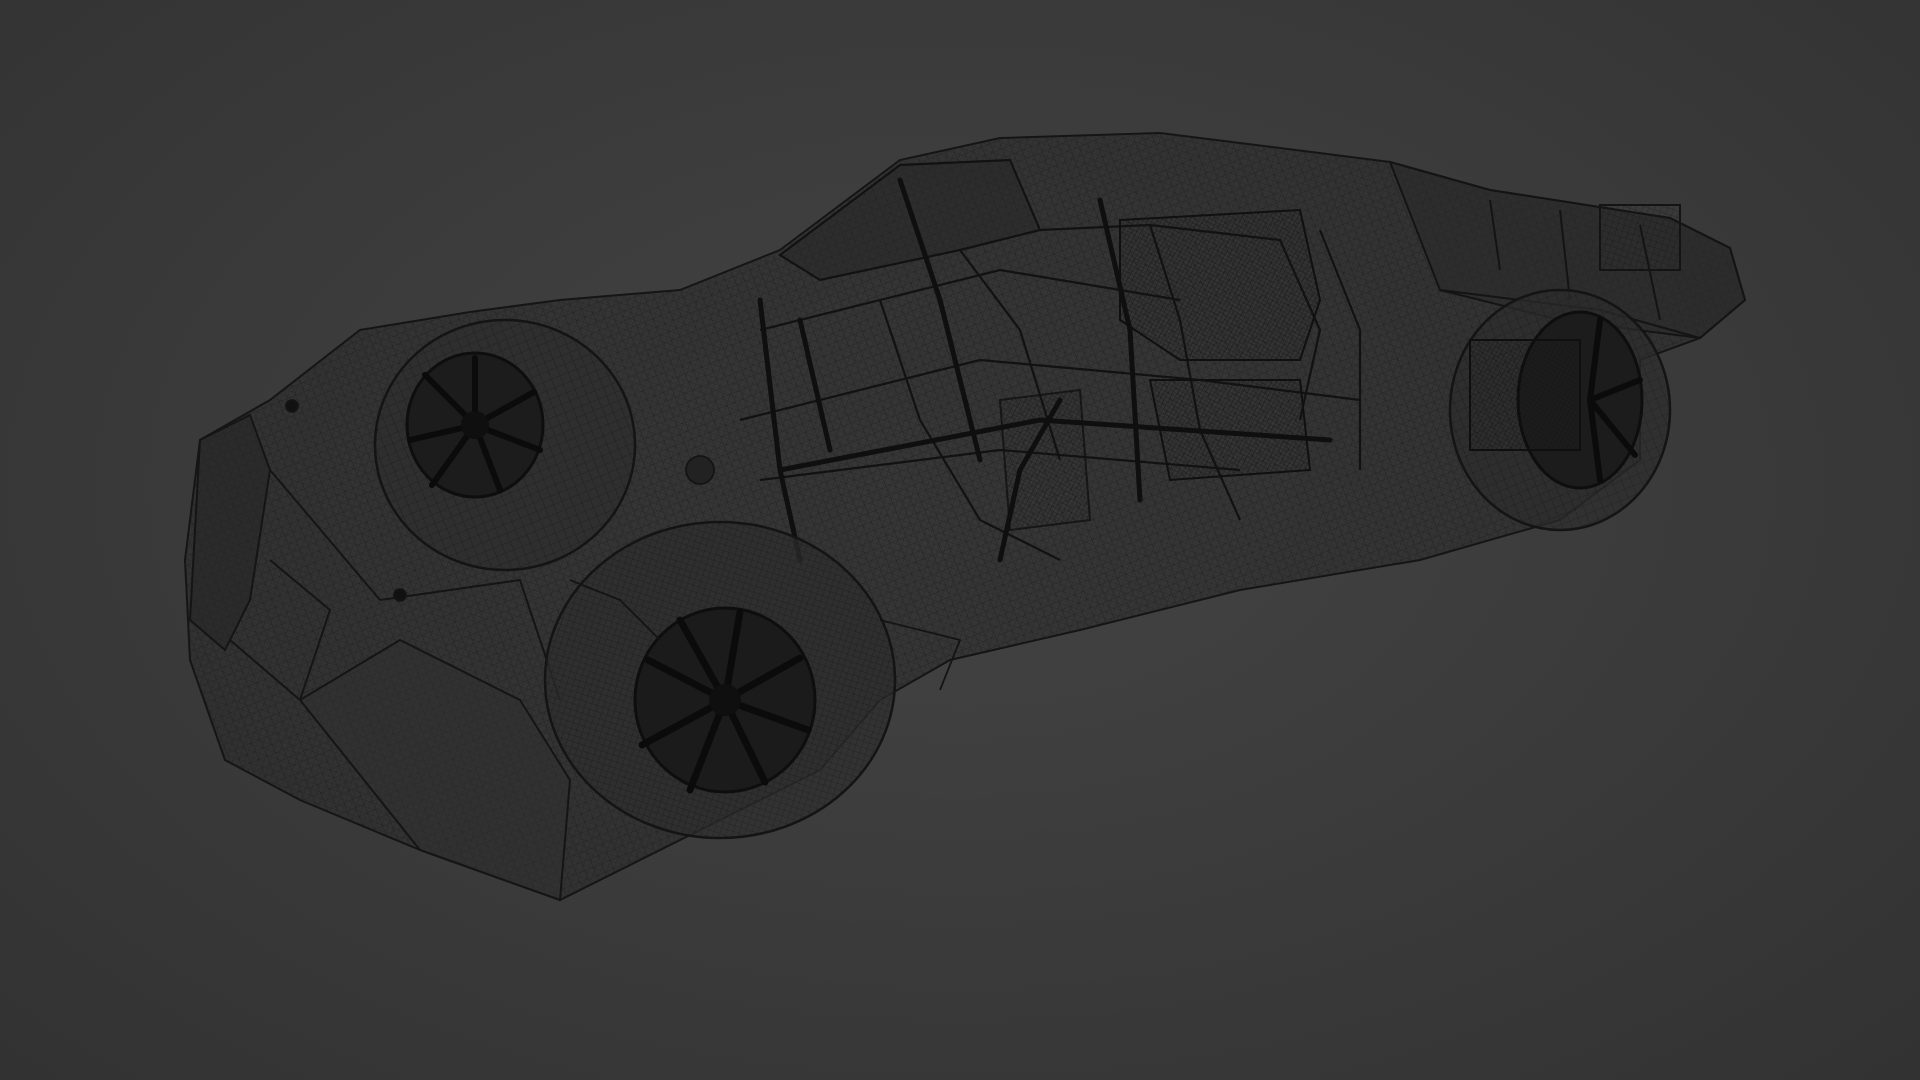 This screenshot has width=1920, height=1080. What do you see at coordinates (720, 680) in the screenshot?
I see `front-right-wheel` at bounding box center [720, 680].